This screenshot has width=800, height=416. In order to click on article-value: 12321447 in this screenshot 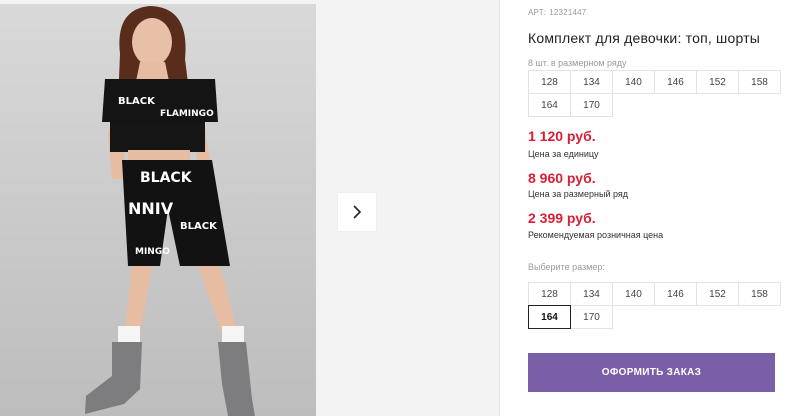, I will do `click(568, 12)`.